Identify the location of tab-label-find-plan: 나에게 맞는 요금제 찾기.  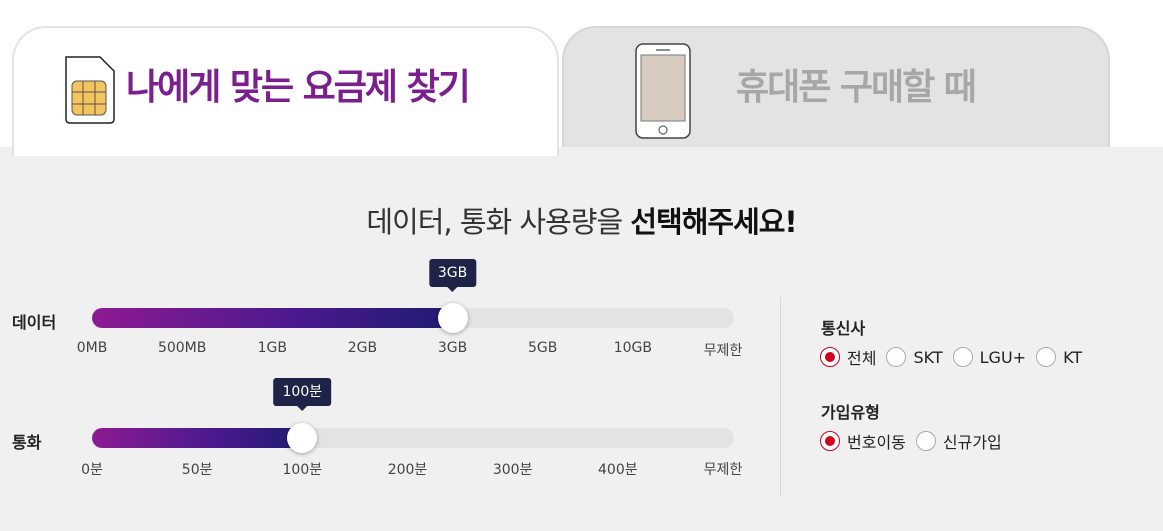
(298, 87).